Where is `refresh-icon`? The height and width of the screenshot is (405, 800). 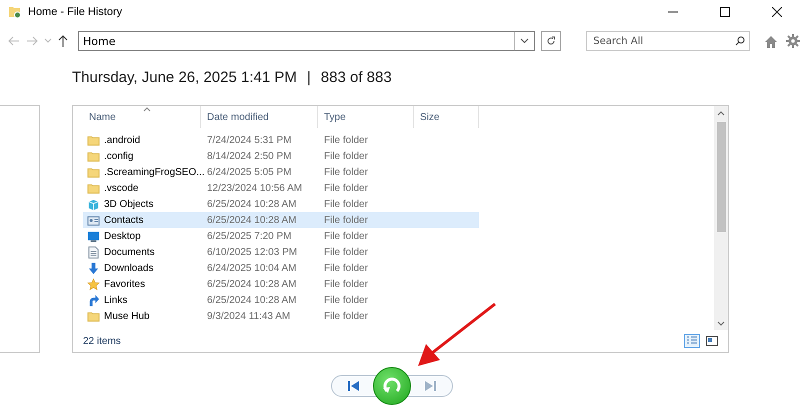
refresh-icon is located at coordinates (551, 41).